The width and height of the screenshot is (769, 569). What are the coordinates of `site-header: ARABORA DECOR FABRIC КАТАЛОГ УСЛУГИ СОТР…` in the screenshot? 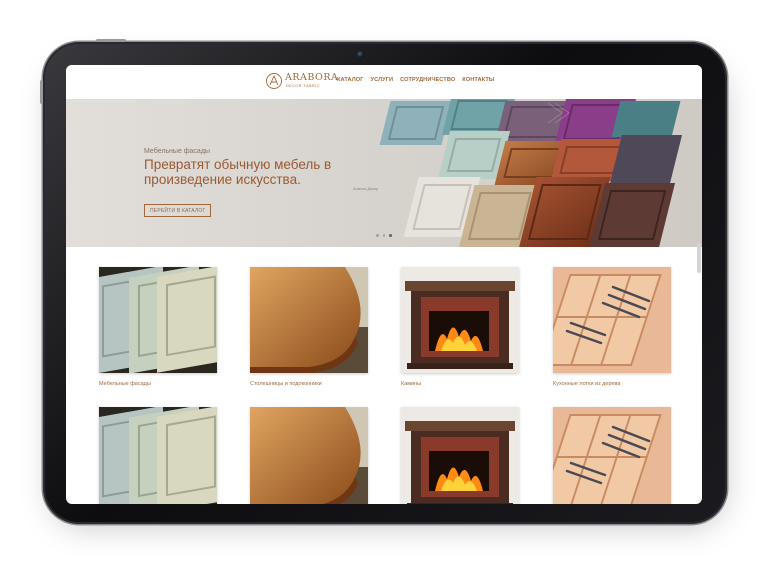 It's located at (384, 82).